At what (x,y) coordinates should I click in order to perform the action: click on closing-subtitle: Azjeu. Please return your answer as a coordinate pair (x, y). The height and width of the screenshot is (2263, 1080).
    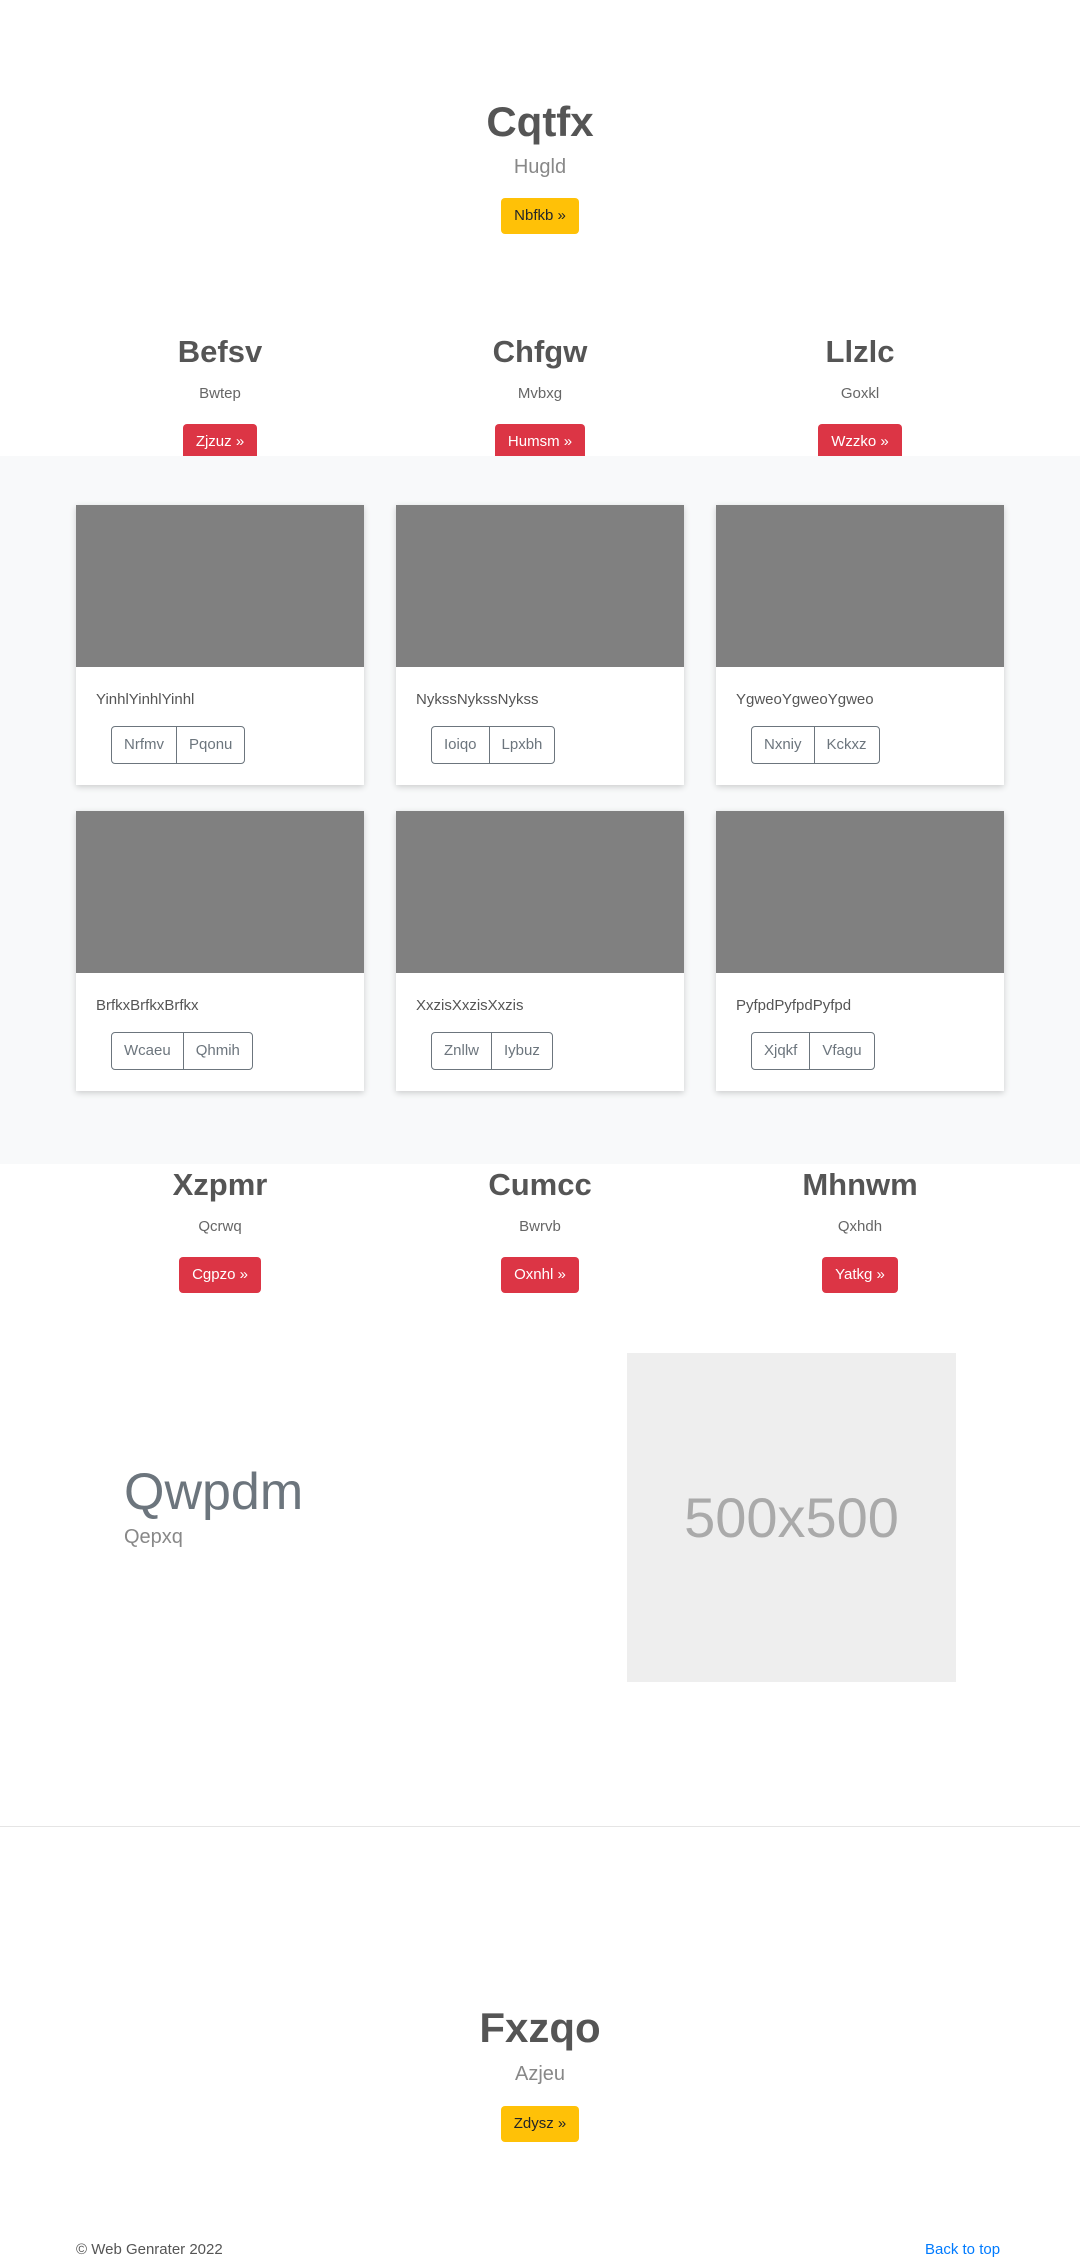
    Looking at the image, I should click on (540, 2074).